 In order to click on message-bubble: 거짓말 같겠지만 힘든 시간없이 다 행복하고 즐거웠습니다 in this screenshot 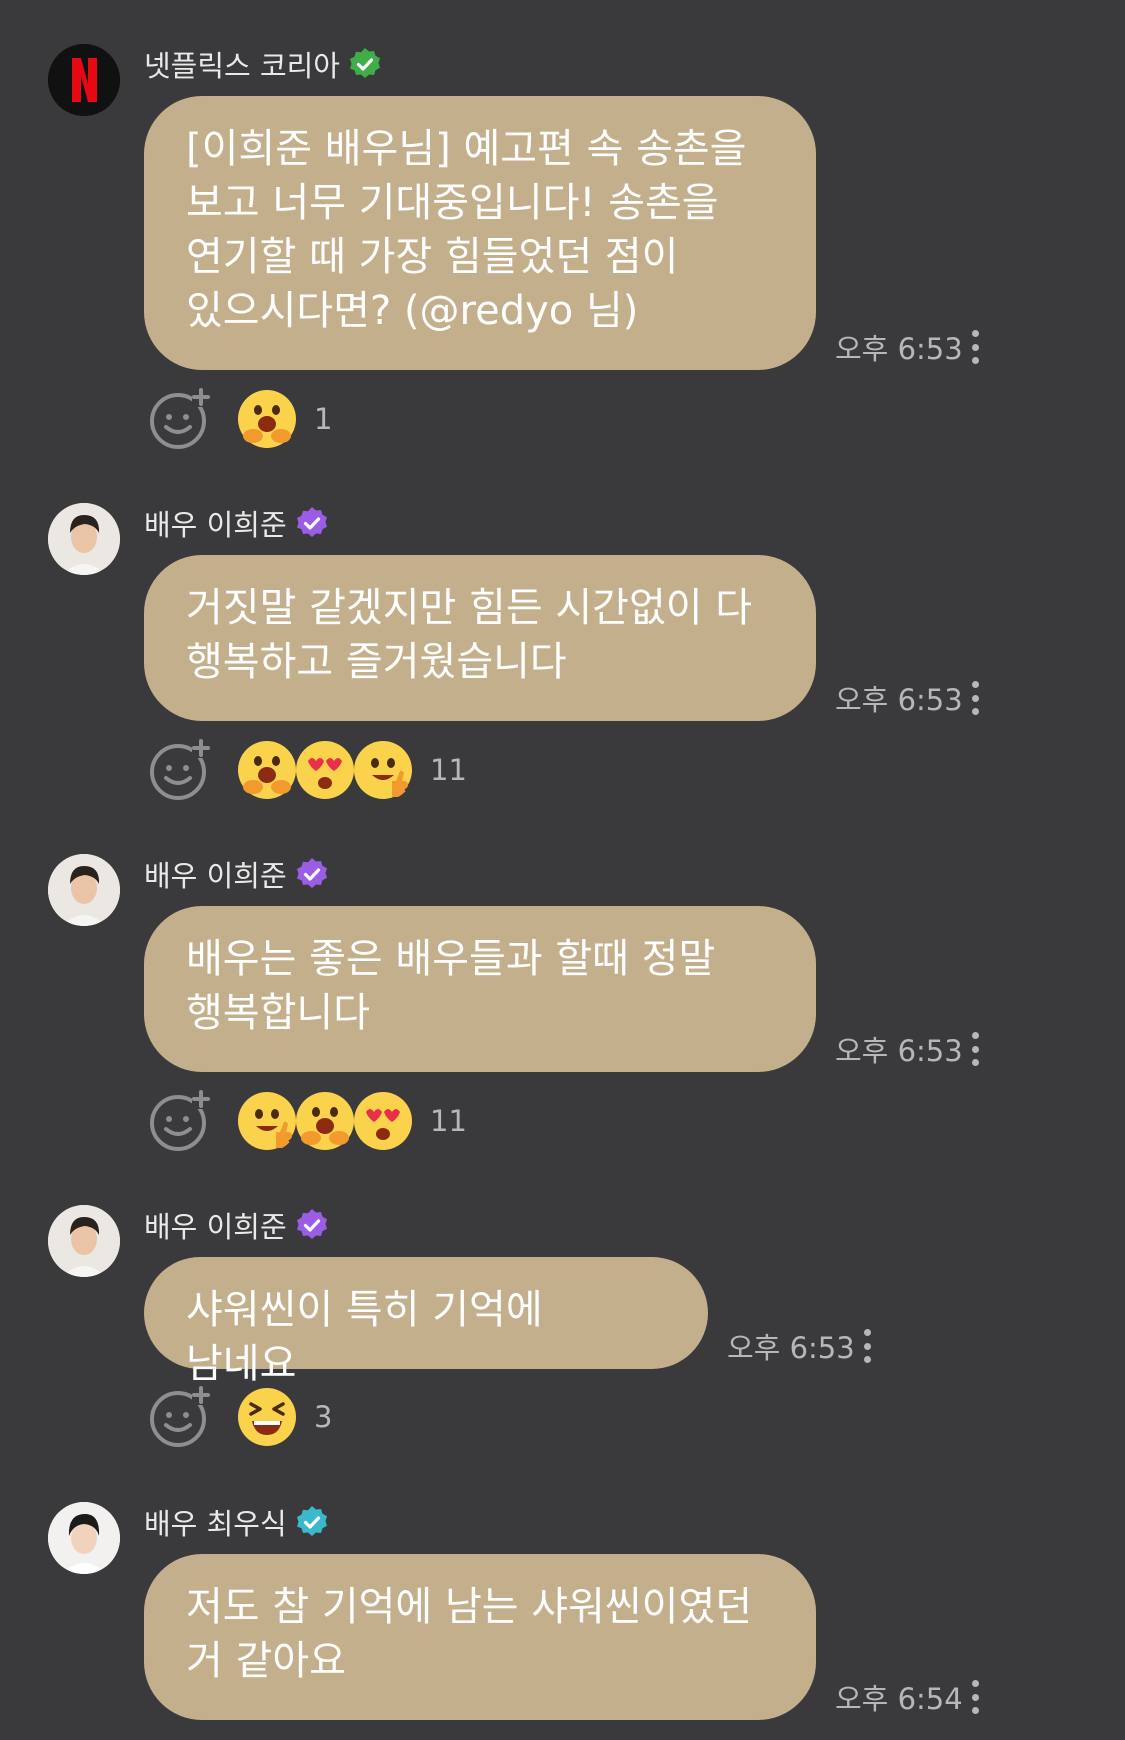, I will do `click(480, 638)`.